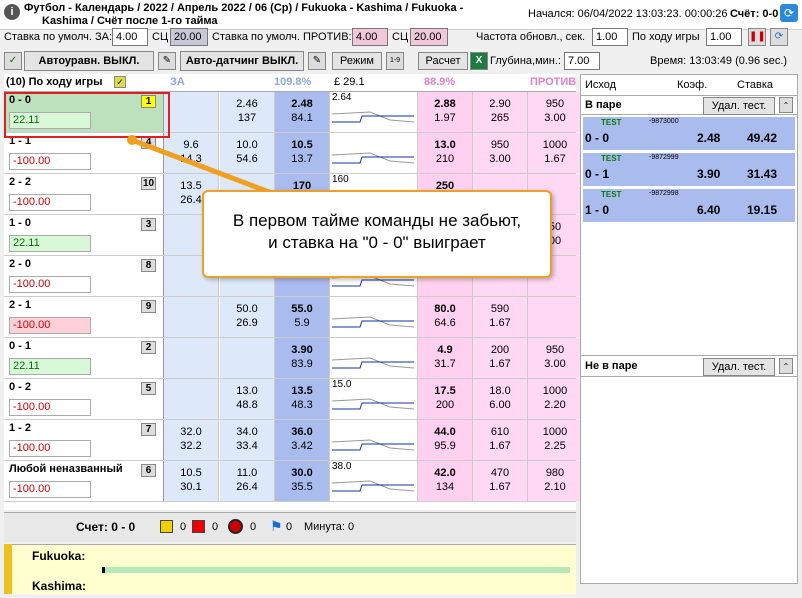 The height and width of the screenshot is (598, 802). I want to click on callout-line2: и ставка на "0 - 0" выиграет, so click(377, 242).